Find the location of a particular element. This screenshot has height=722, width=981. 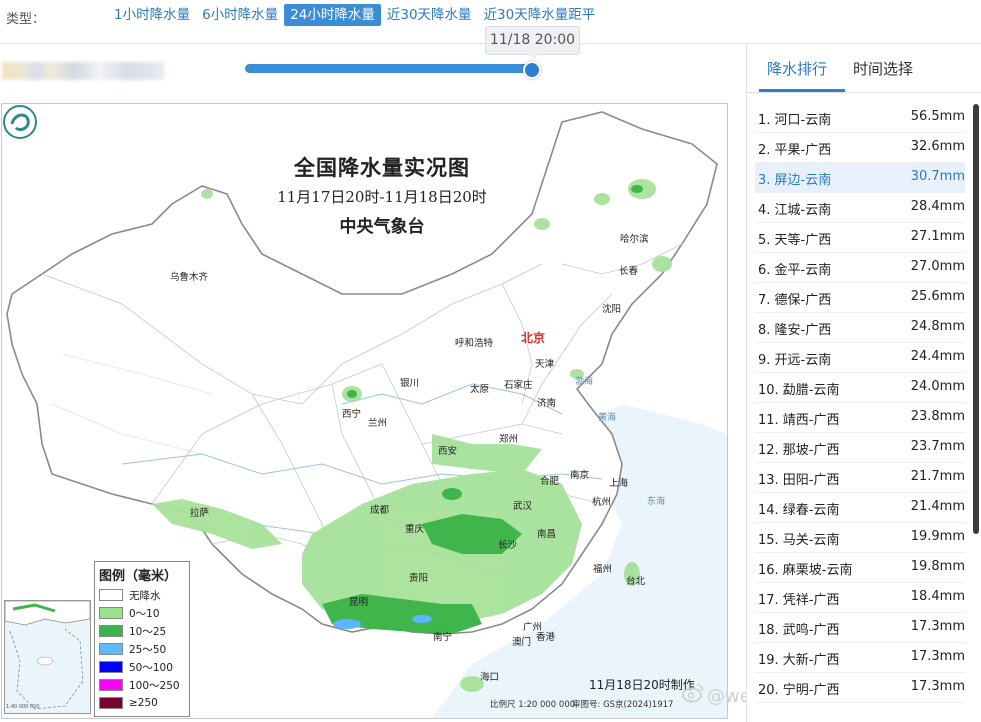

side-tab-bar: 降水排行 时间选择 is located at coordinates (864, 68).